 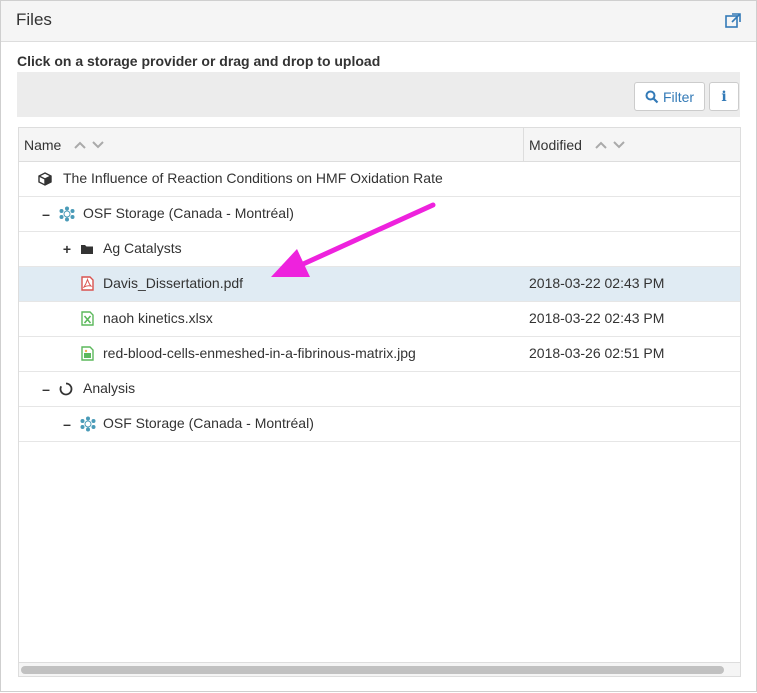 I want to click on panel-title: Files, so click(x=34, y=19).